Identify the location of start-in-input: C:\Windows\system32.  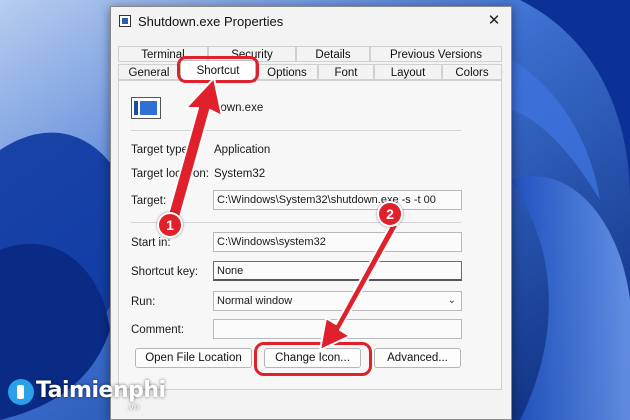
(337, 242).